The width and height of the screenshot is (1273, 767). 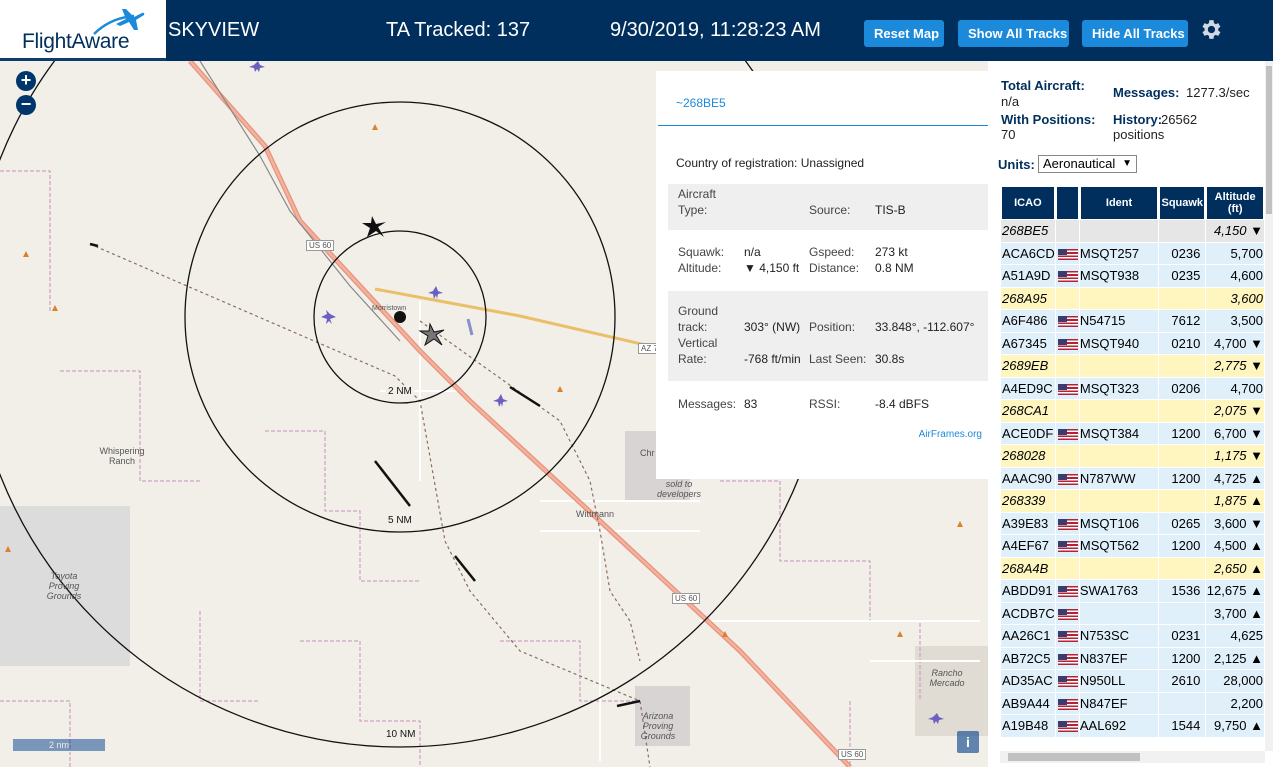 I want to click on hide-all-tracks-button: Hide All Tracks, so click(x=1135, y=33).